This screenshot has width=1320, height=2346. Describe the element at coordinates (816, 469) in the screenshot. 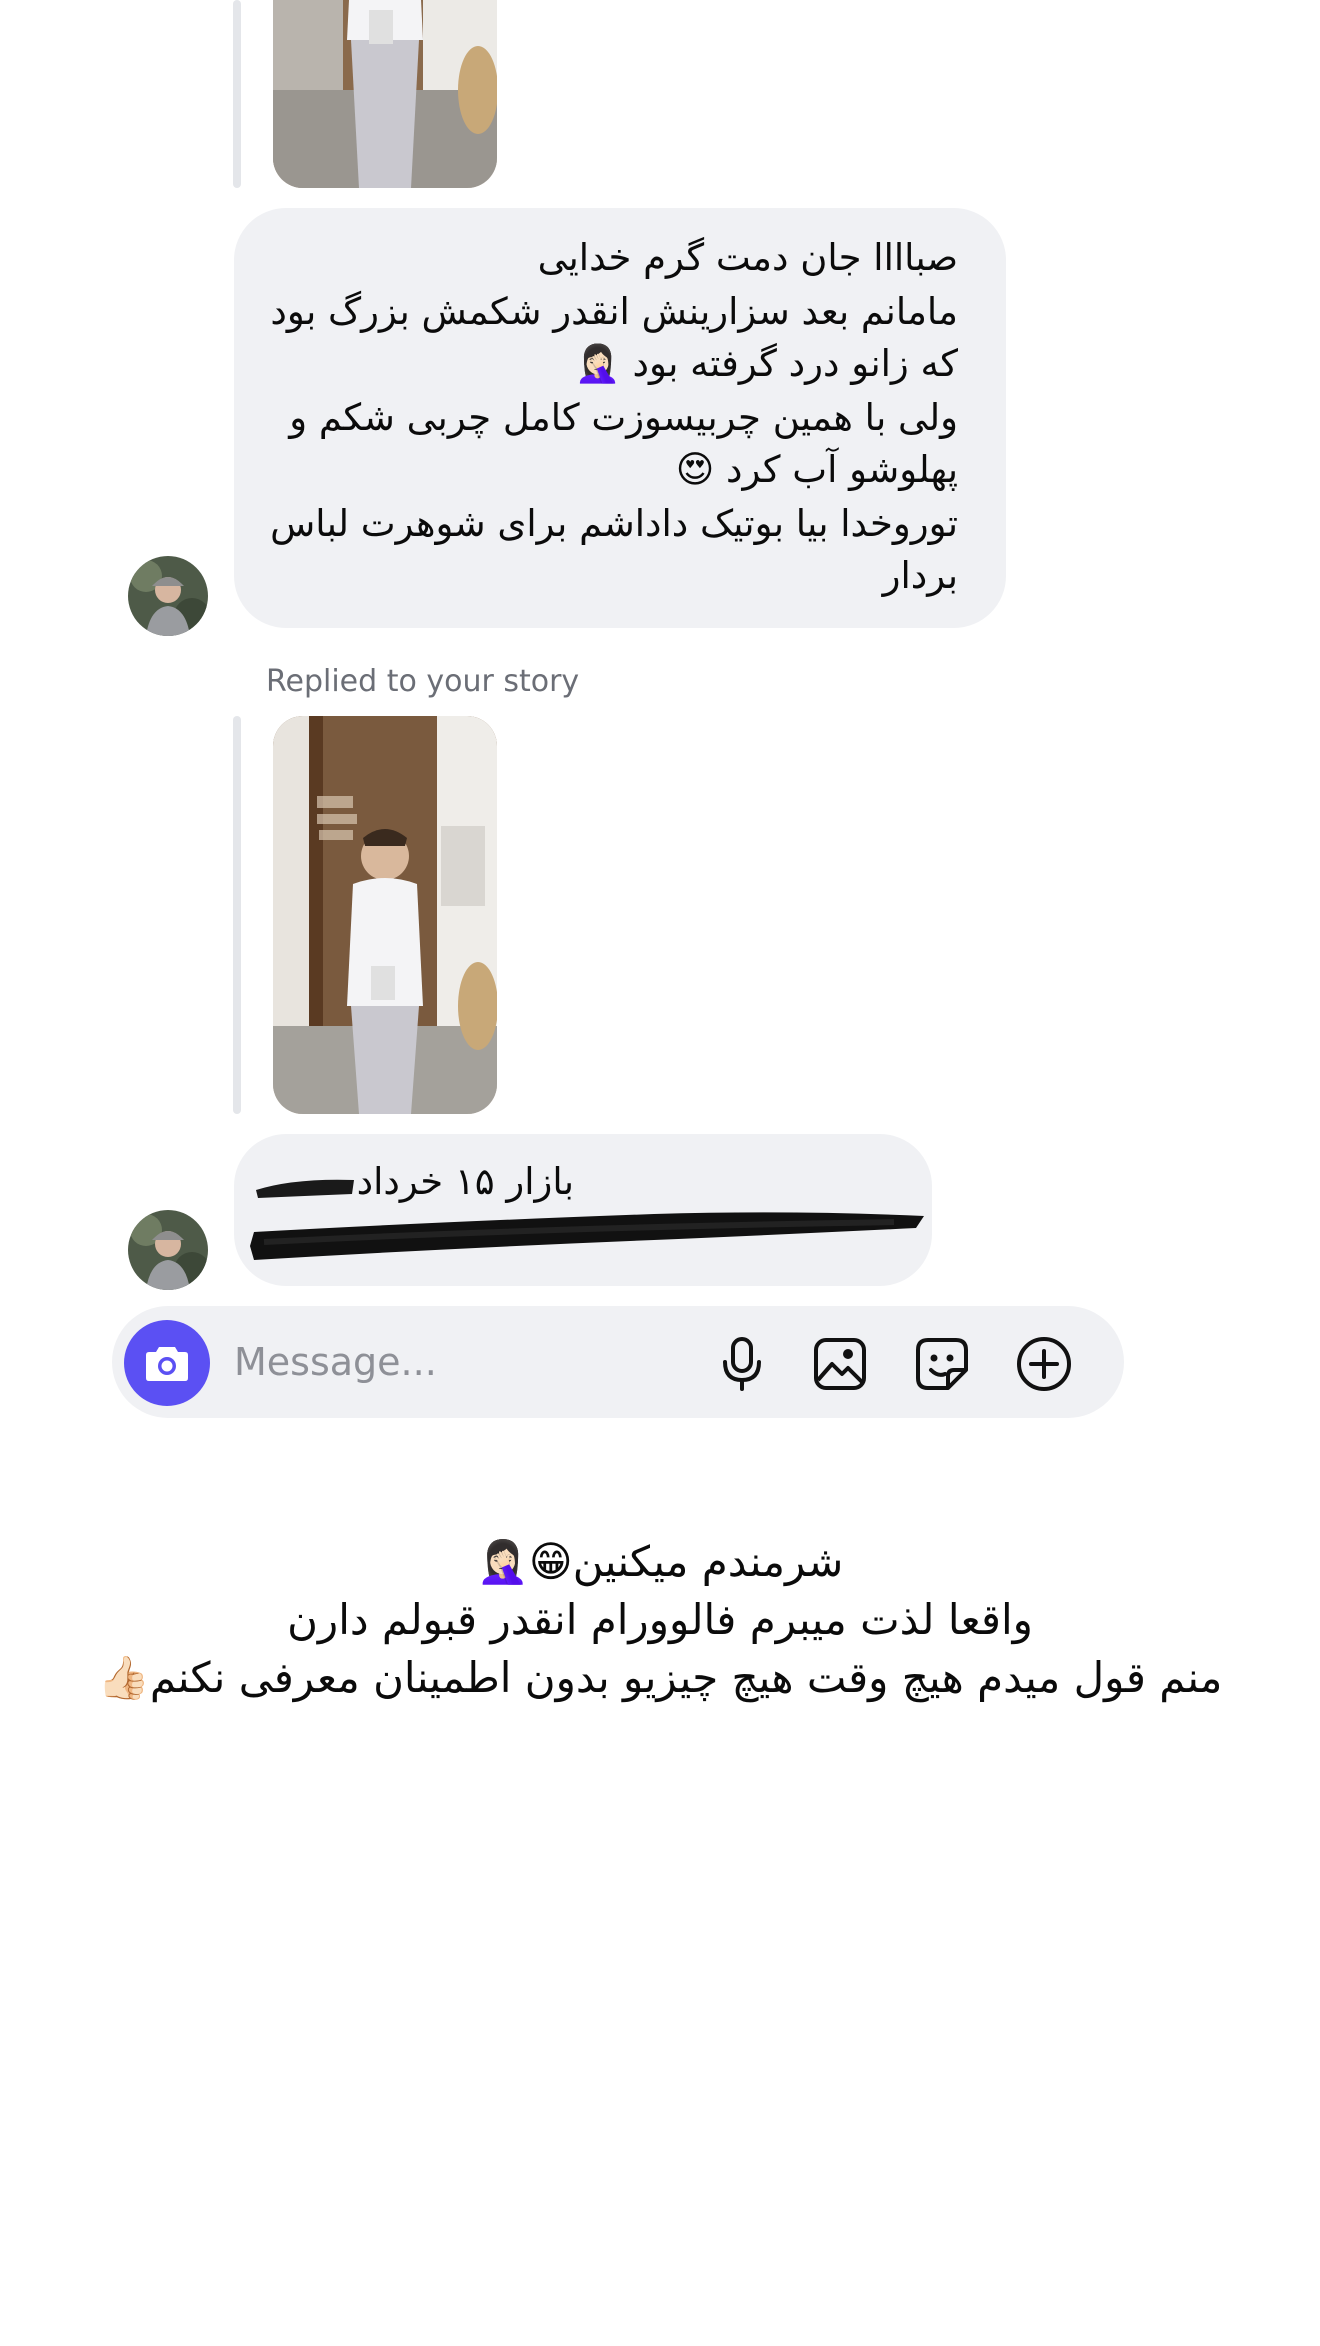

I see `message-text-line: پهلوشو آب کرد 😍` at that location.